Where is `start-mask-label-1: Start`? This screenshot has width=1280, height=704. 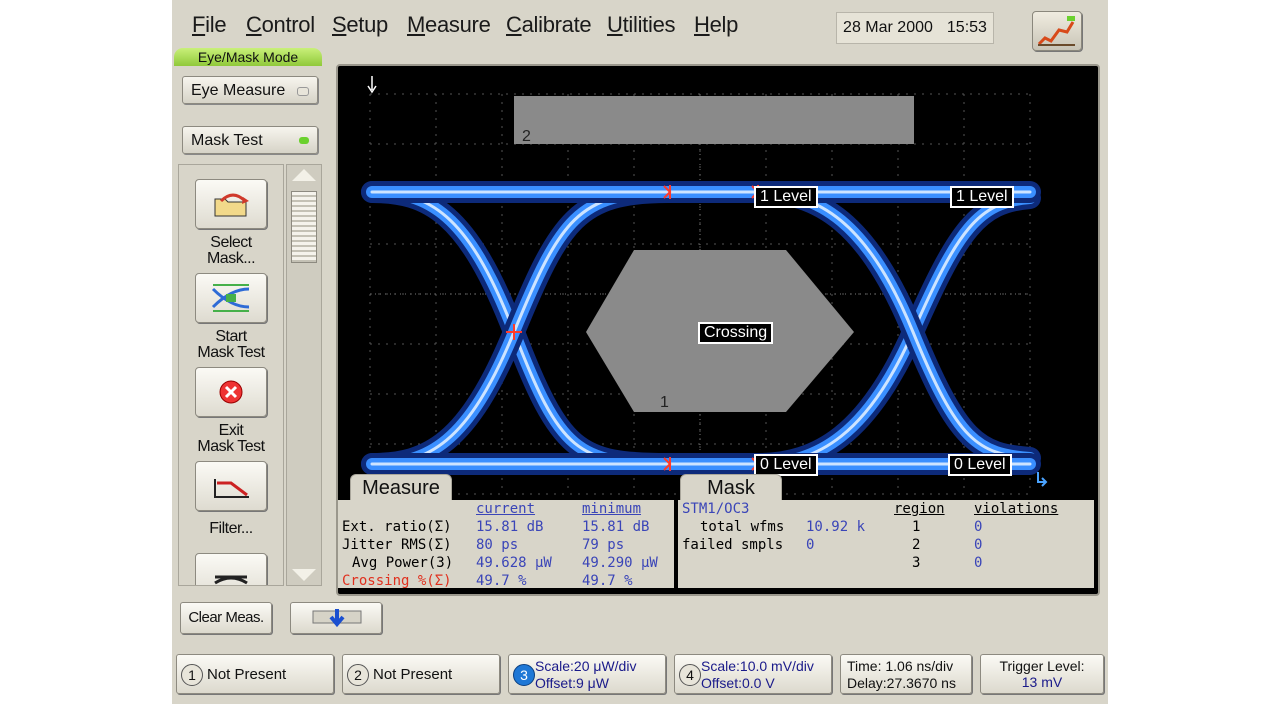
start-mask-label-1: Start is located at coordinates (231, 336).